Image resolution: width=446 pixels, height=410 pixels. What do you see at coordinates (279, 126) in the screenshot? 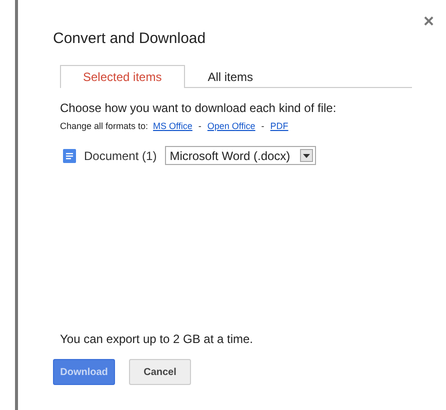
I see `format-link: PDF` at bounding box center [279, 126].